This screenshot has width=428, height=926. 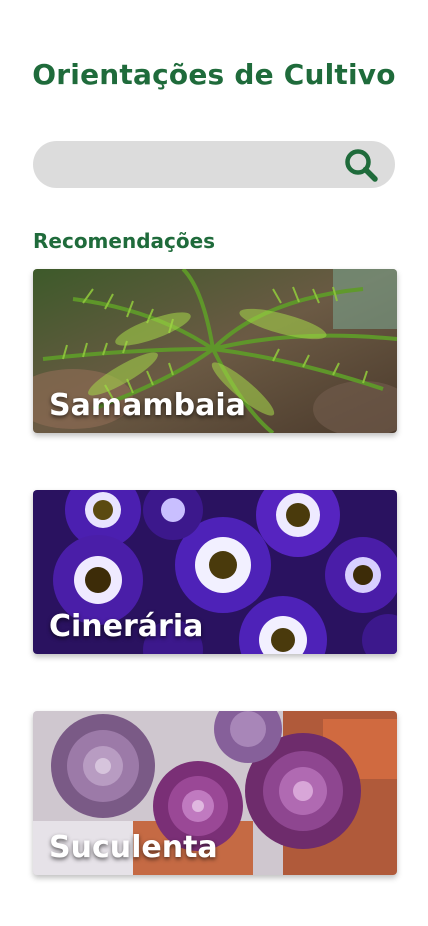 I want to click on plant-card-title: Samambaia, so click(x=147, y=405).